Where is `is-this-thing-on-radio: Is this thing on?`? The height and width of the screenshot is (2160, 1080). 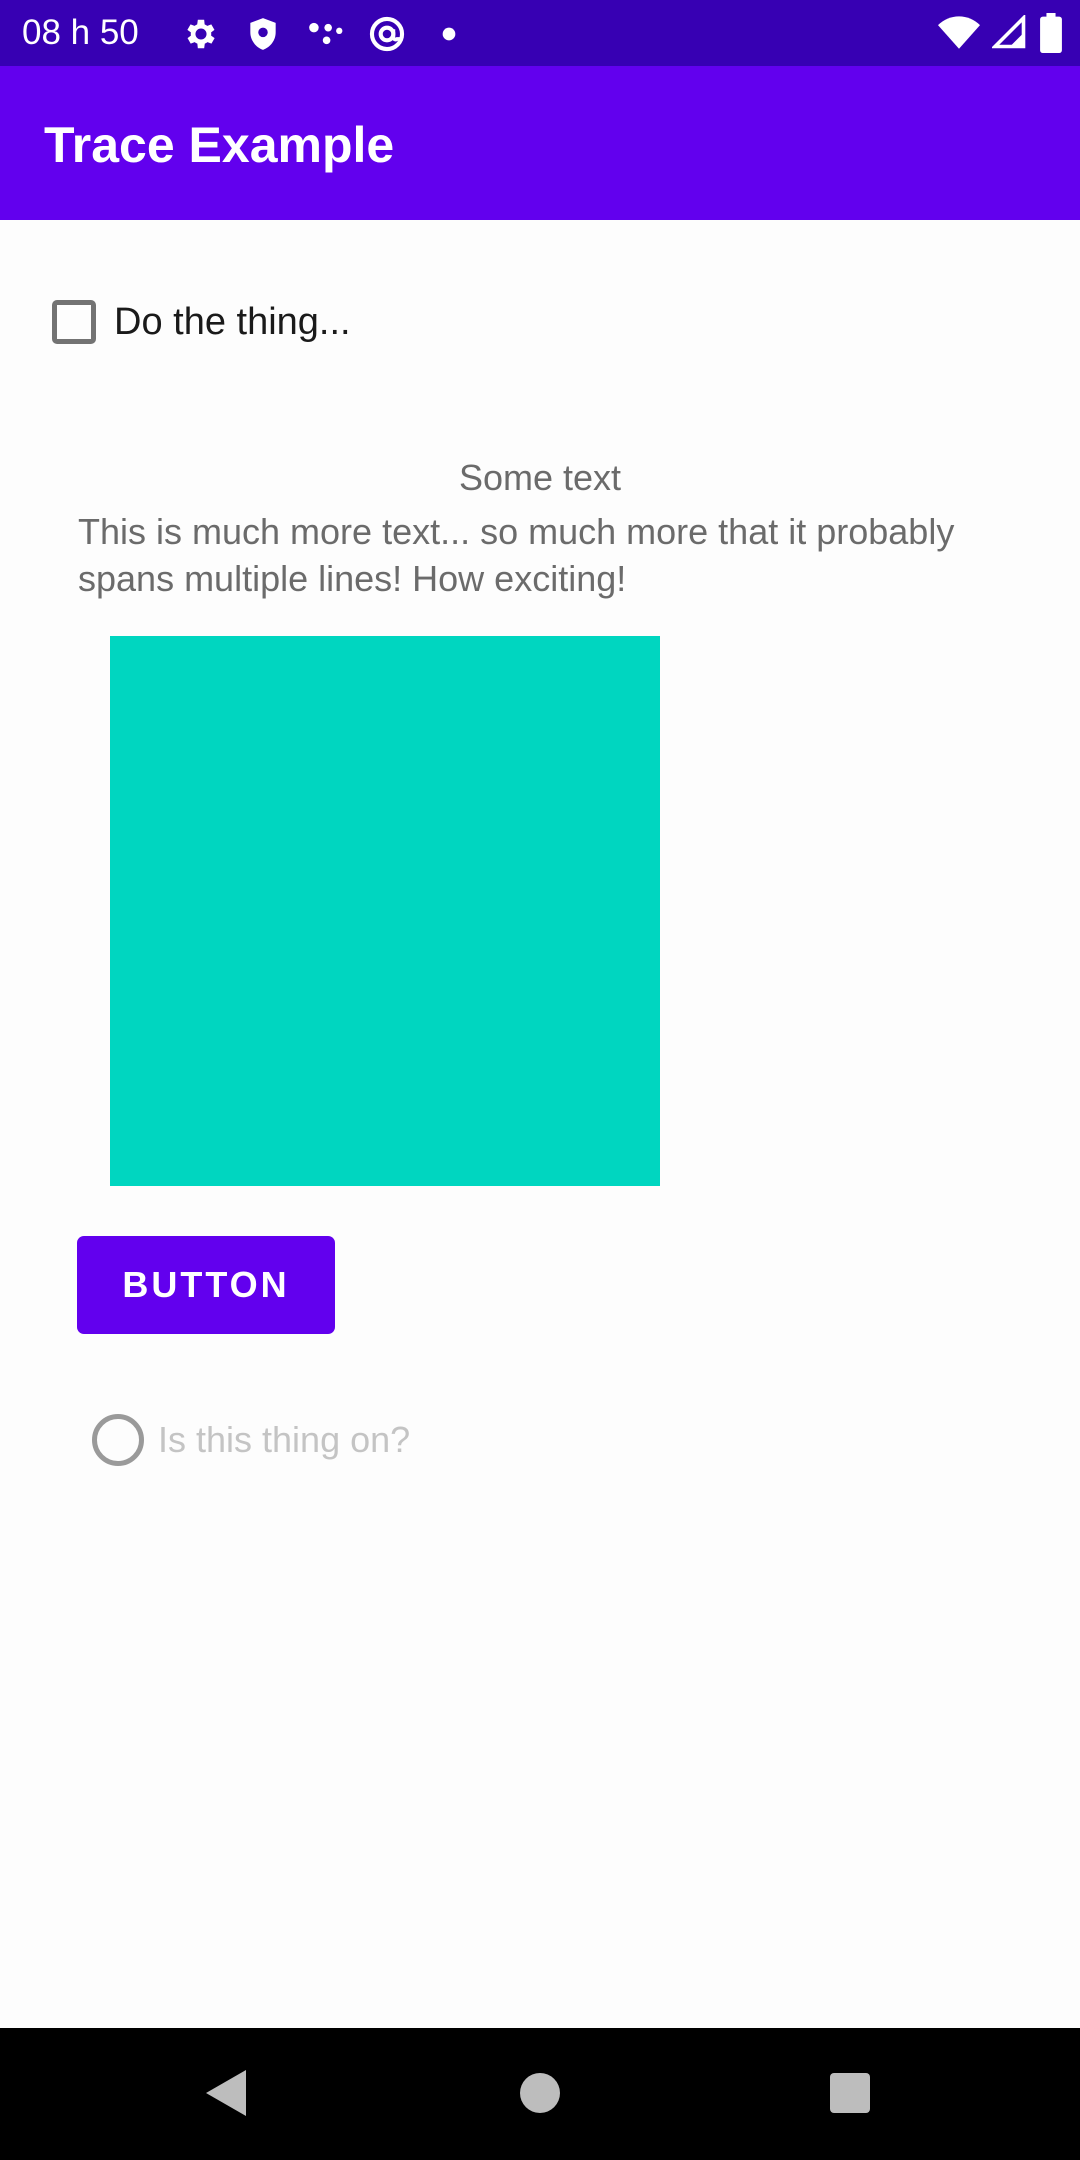 is-this-thing-on-radio: Is this thing on? is located at coordinates (251, 1440).